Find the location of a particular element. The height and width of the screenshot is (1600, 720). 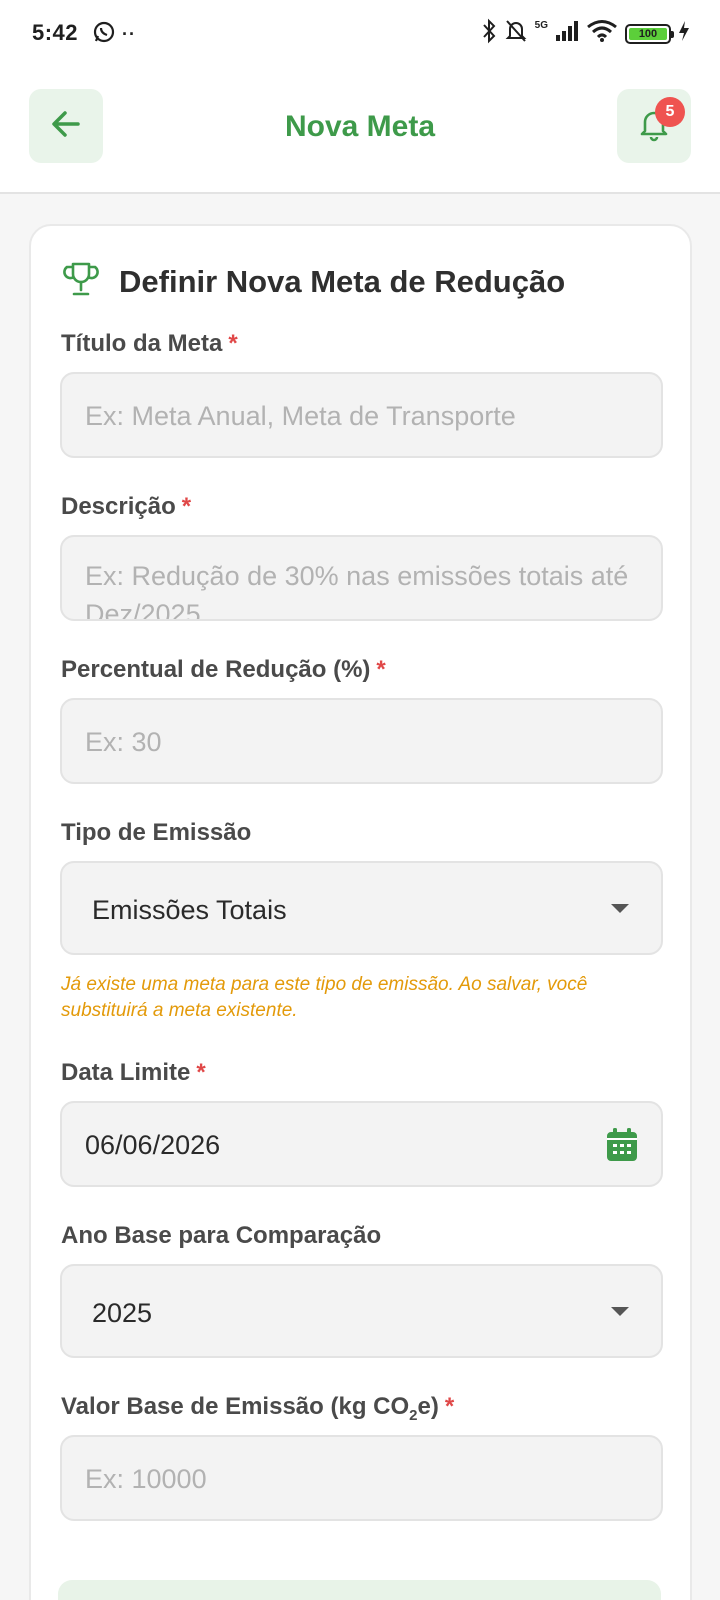

base-year-value: 2025 is located at coordinates (122, 1313).